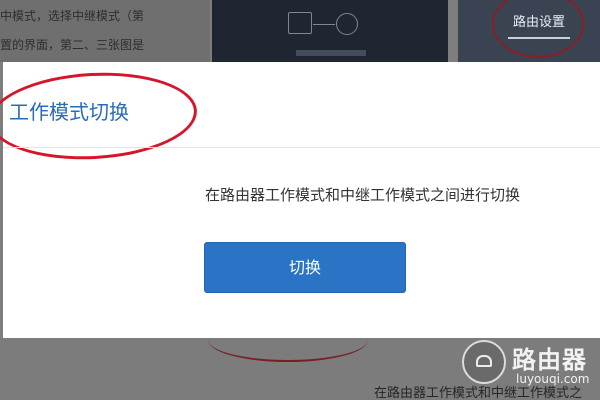 The image size is (600, 400). Describe the element at coordinates (100, 116) in the screenshot. I see `annotation-ellipse` at that location.